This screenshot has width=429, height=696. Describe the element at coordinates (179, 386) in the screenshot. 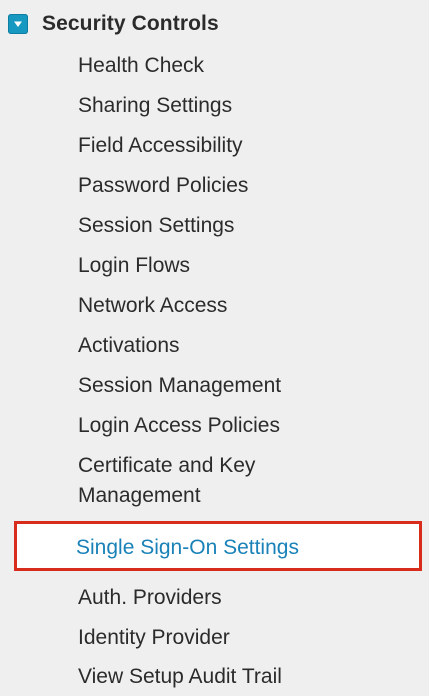

I see `sidebar-item-session-management: Session Management` at that location.